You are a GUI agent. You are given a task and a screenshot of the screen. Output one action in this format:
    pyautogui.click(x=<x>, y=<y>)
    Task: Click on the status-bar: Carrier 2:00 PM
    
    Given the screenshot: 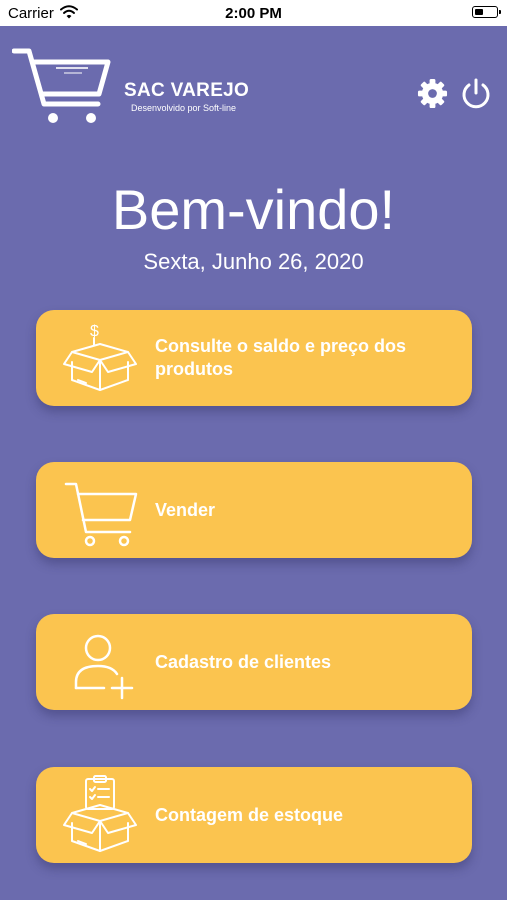 What is the action you would take?
    pyautogui.click(x=253, y=13)
    